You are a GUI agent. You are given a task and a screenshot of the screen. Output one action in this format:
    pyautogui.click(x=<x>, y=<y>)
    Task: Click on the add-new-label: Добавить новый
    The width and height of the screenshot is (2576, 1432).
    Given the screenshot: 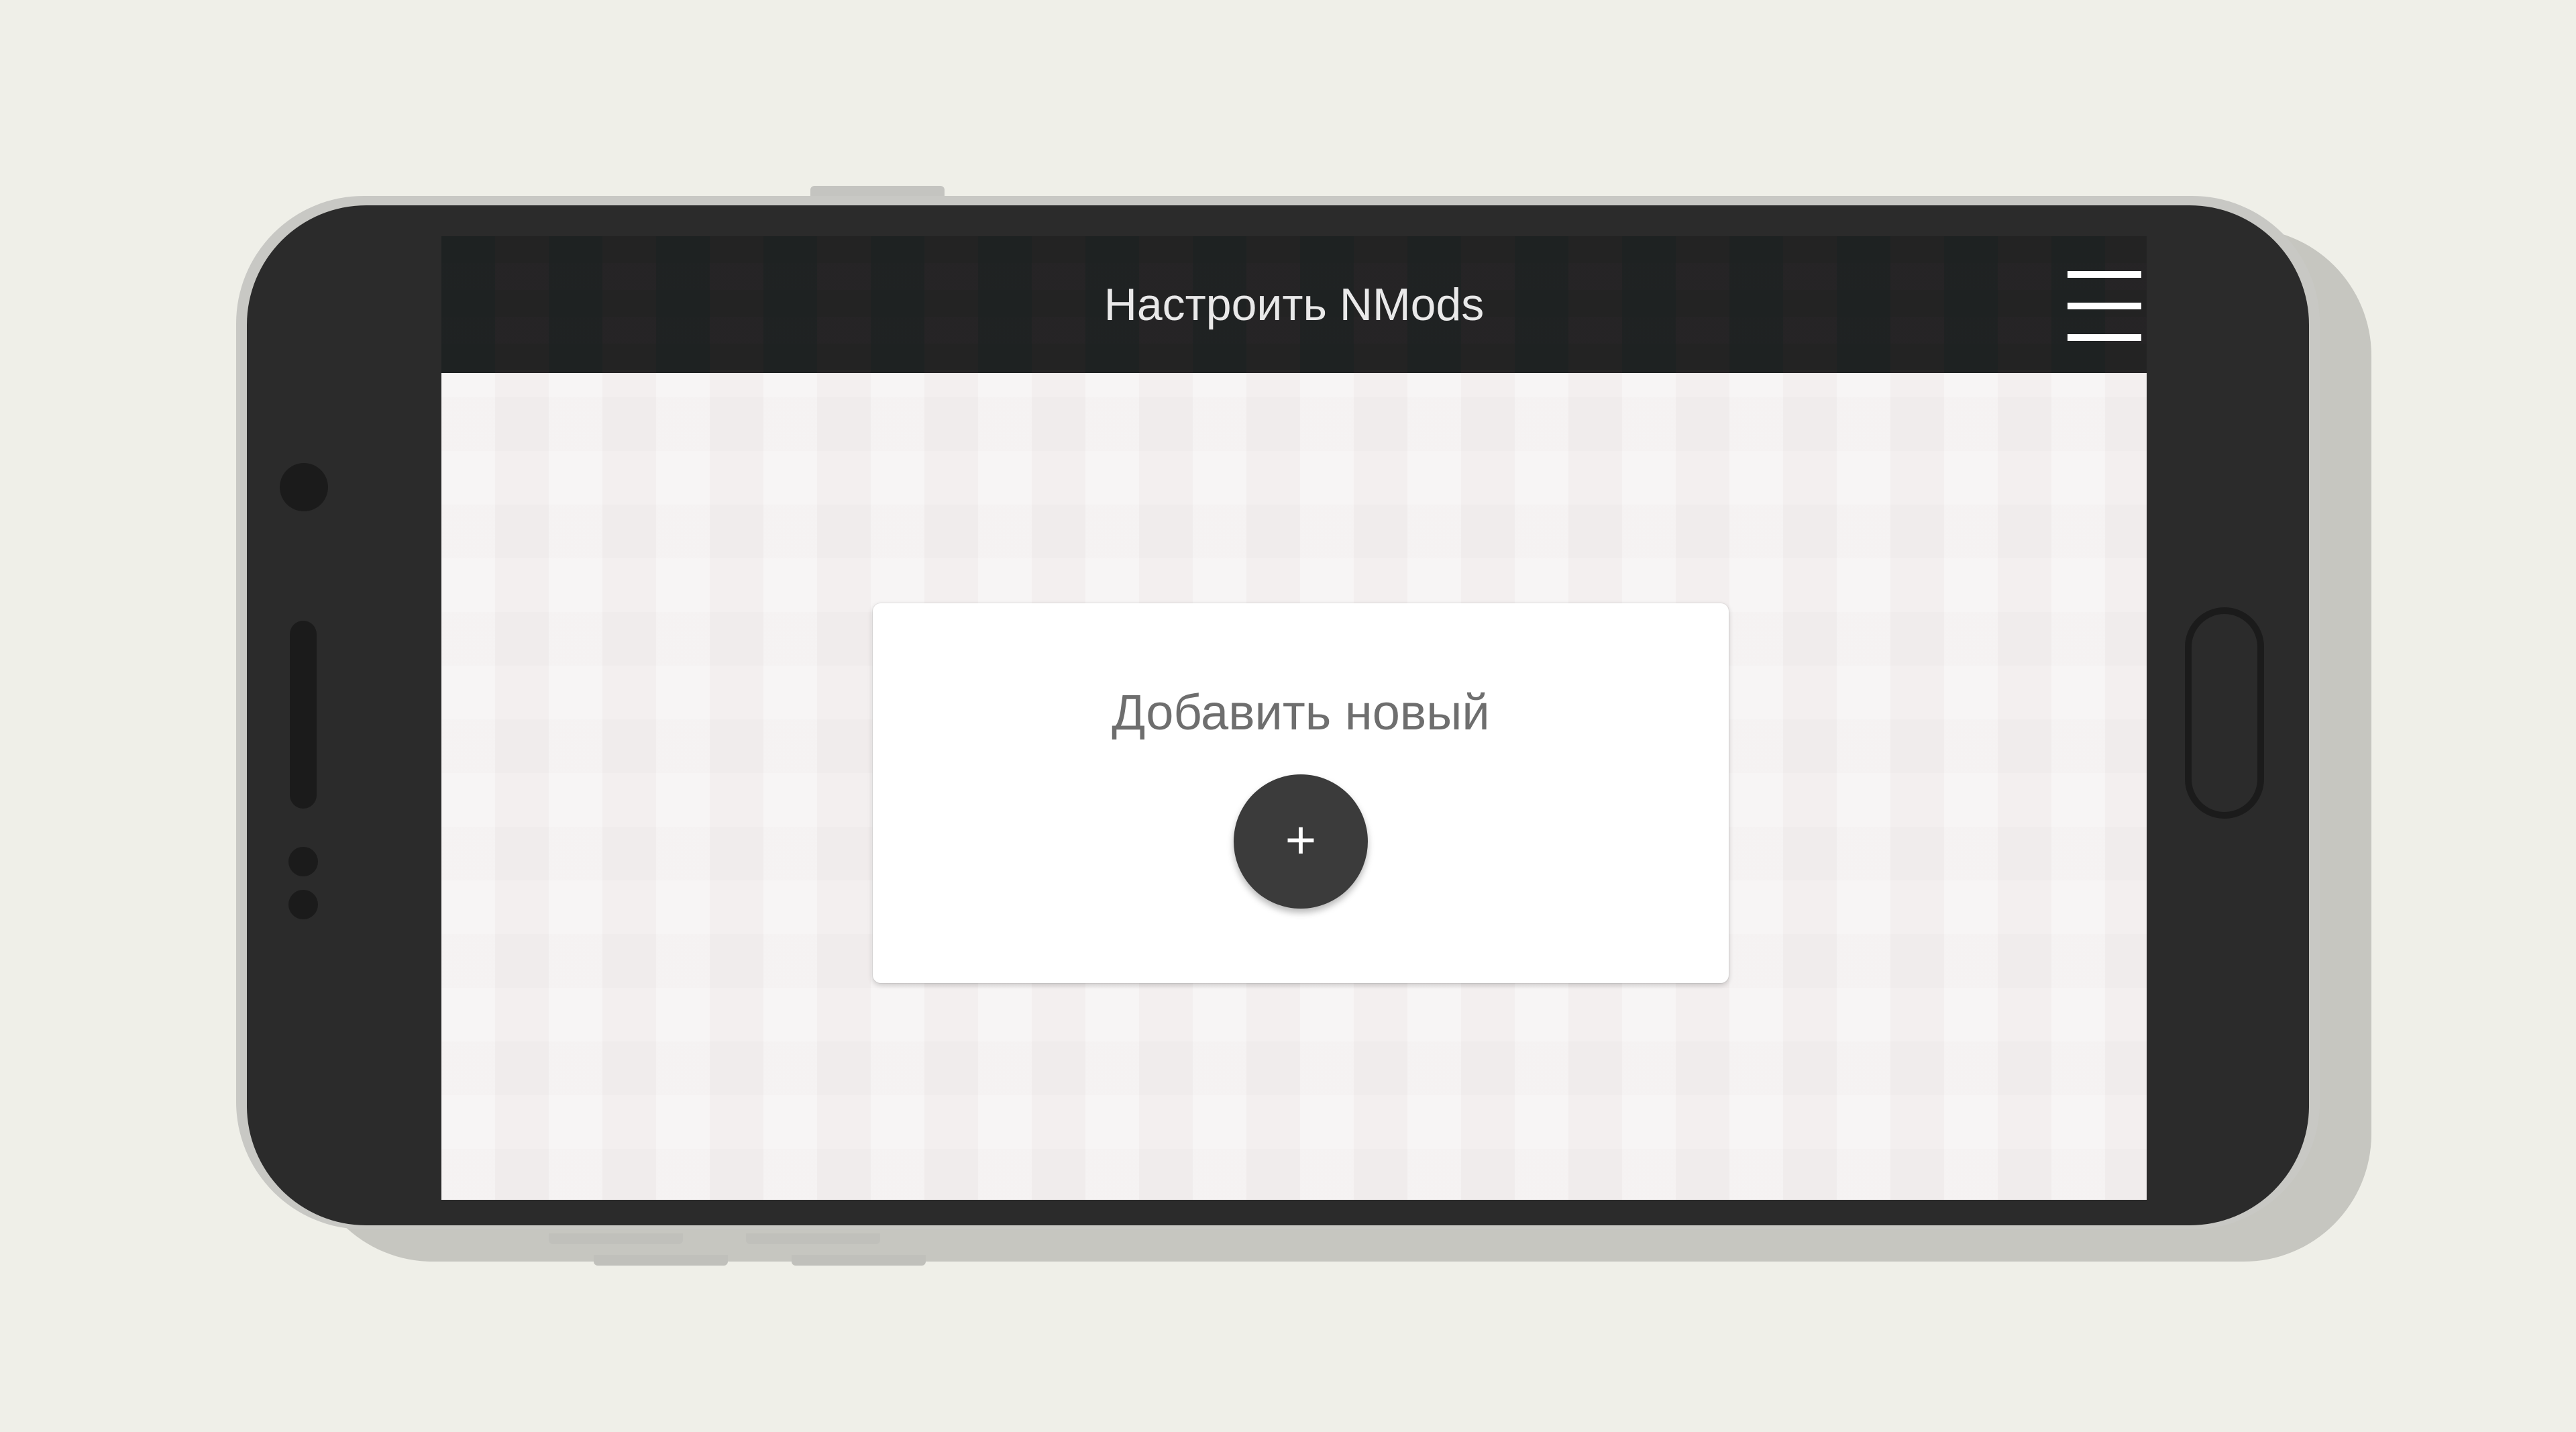 What is the action you would take?
    pyautogui.click(x=1301, y=712)
    